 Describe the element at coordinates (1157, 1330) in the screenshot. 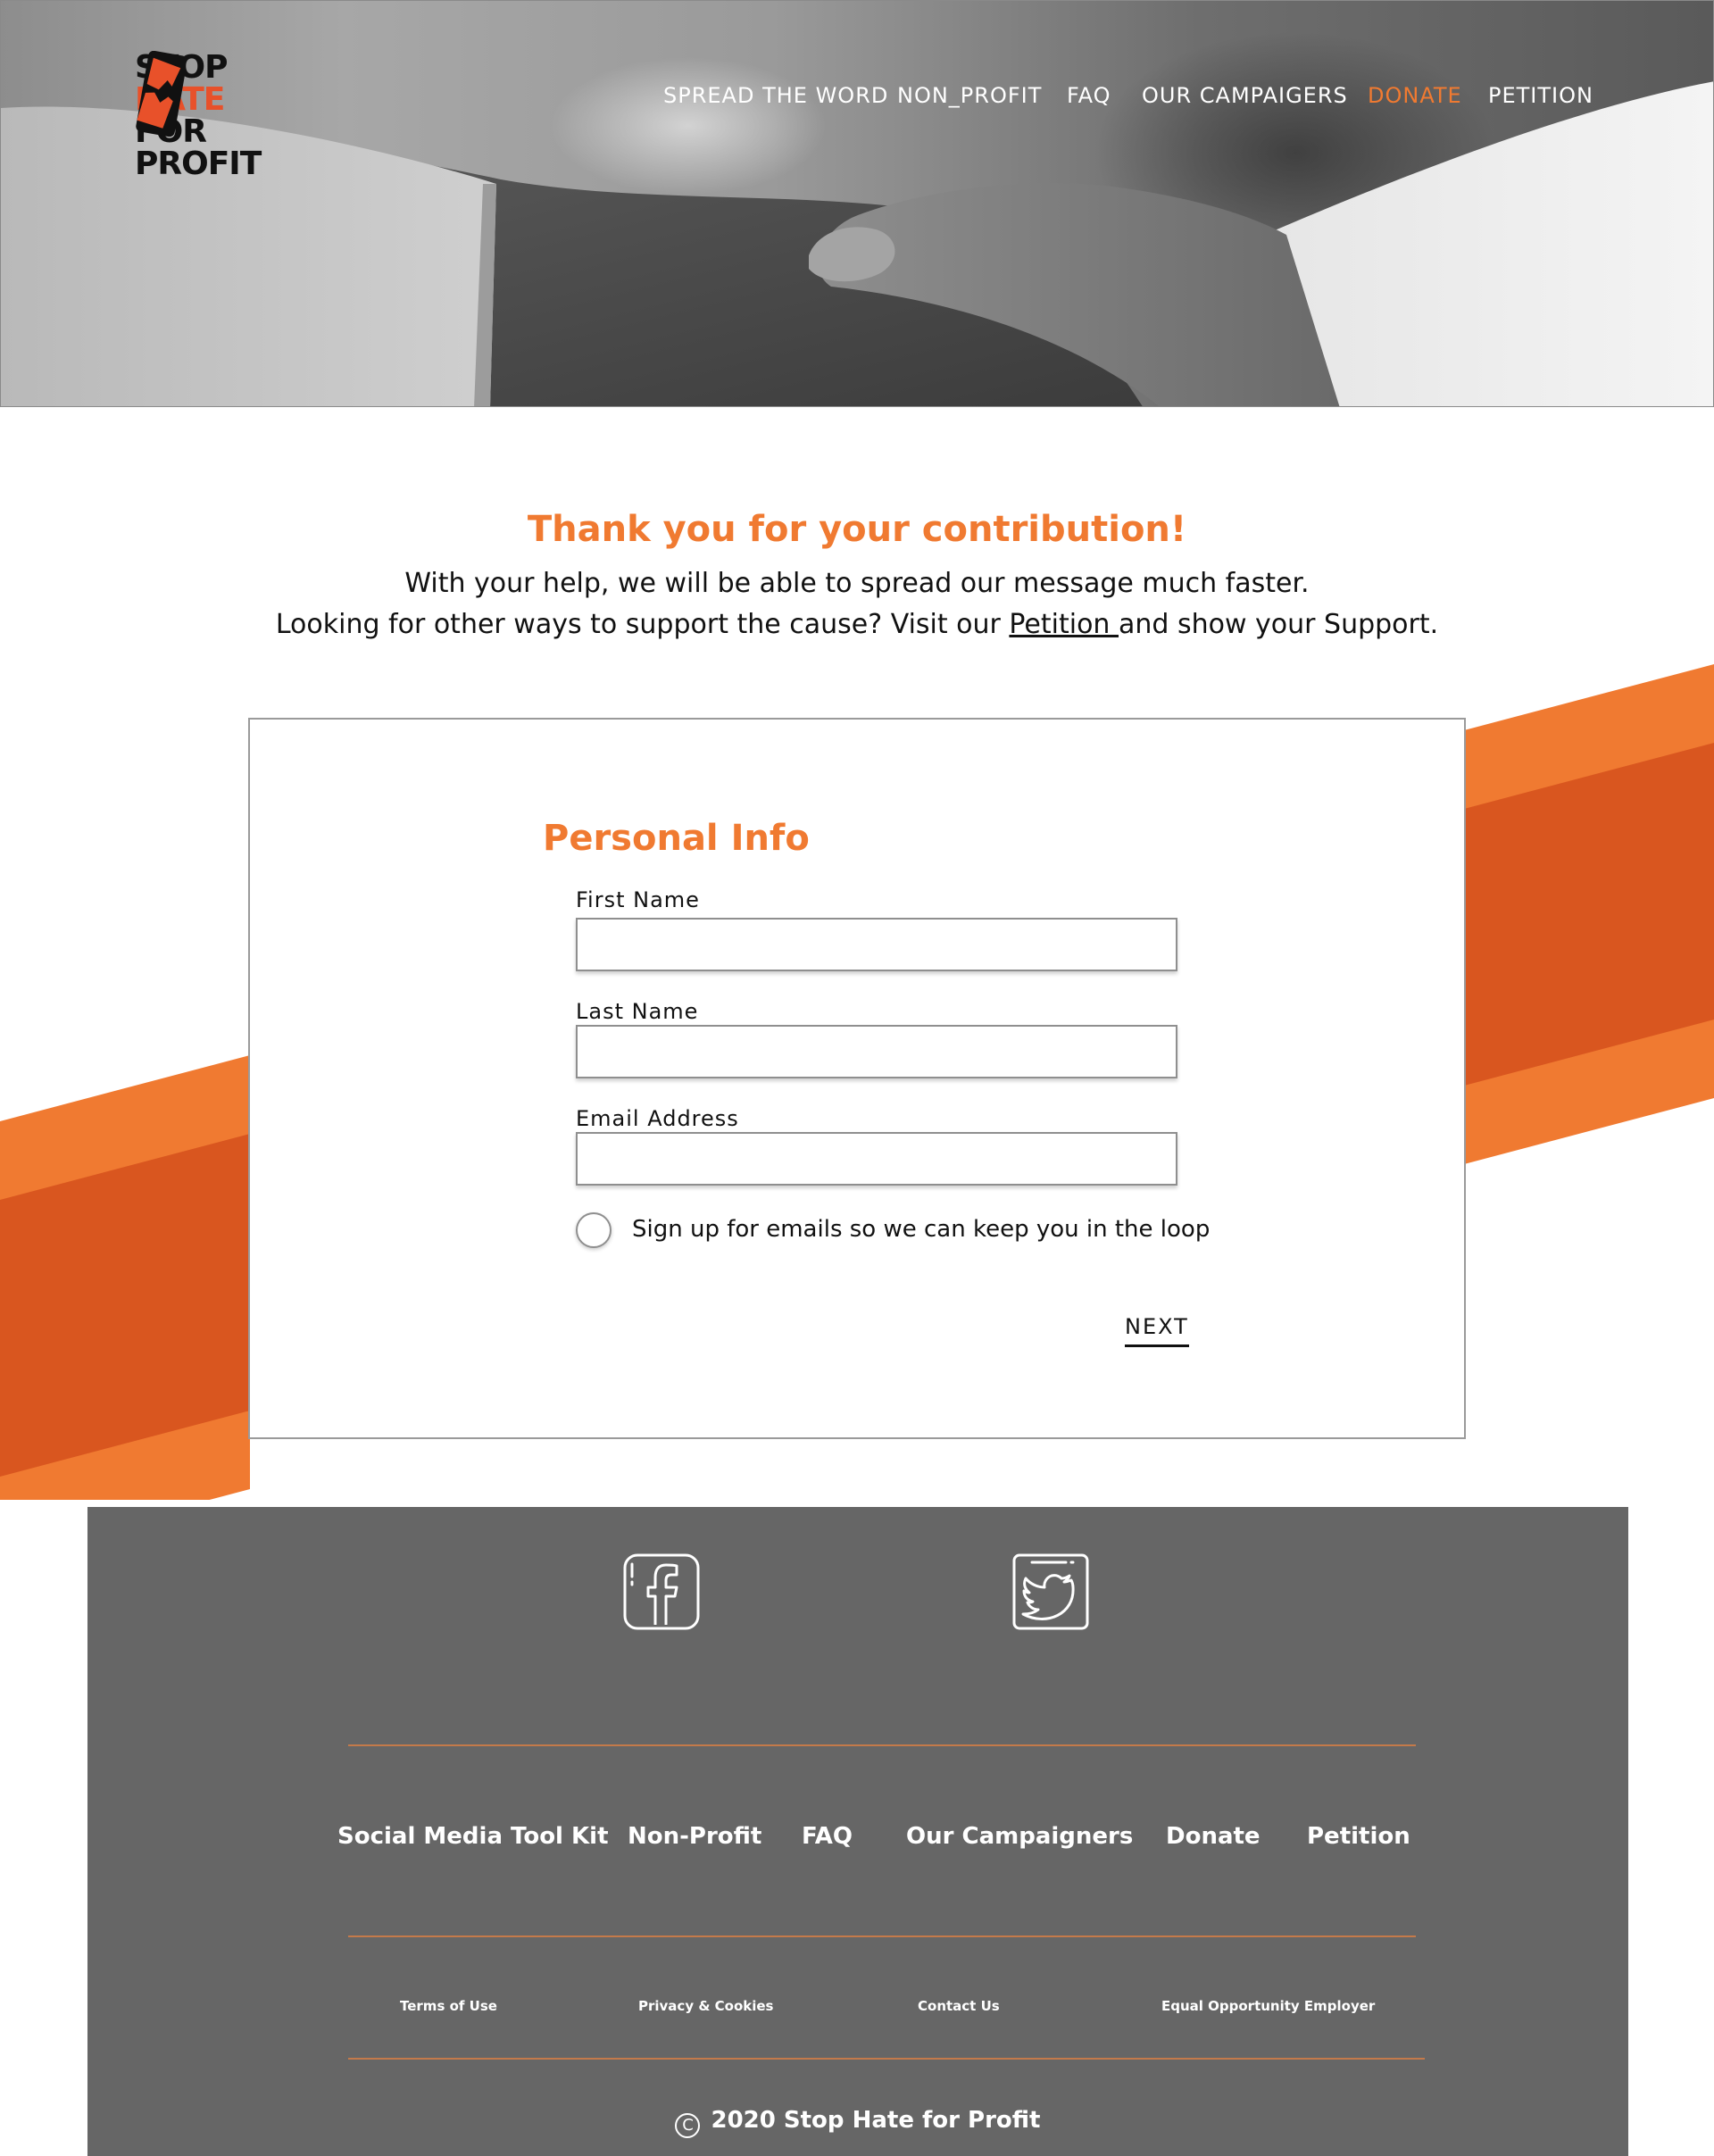

I see `next-button: NEXT` at that location.